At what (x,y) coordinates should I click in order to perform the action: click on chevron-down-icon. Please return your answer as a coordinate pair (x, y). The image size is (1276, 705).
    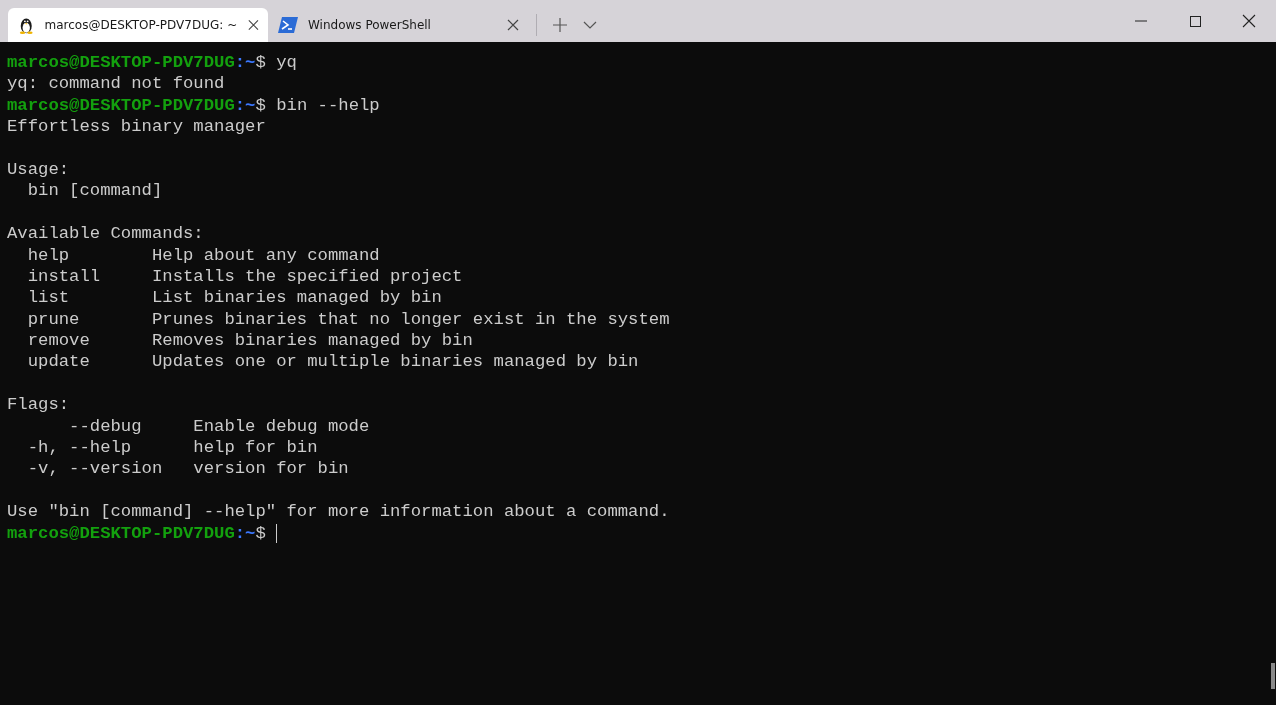
    Looking at the image, I should click on (590, 25).